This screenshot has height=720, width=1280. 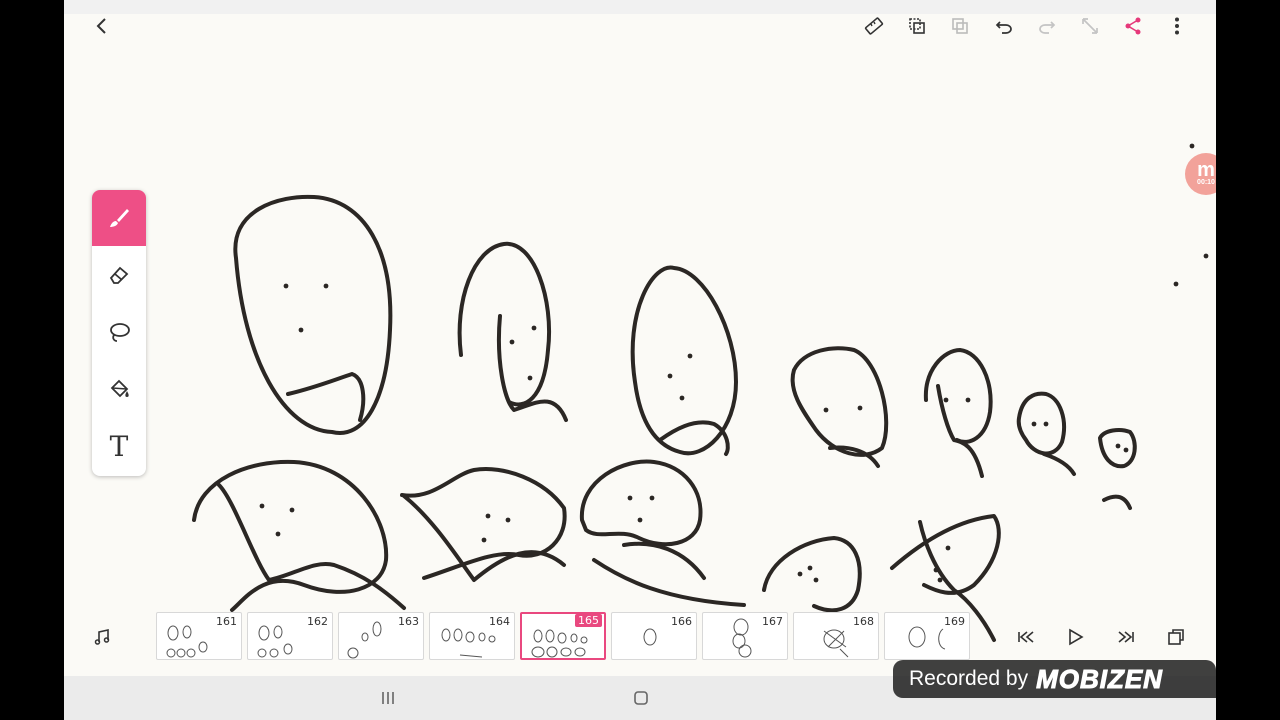 I want to click on redo-button, so click(x=1047, y=26).